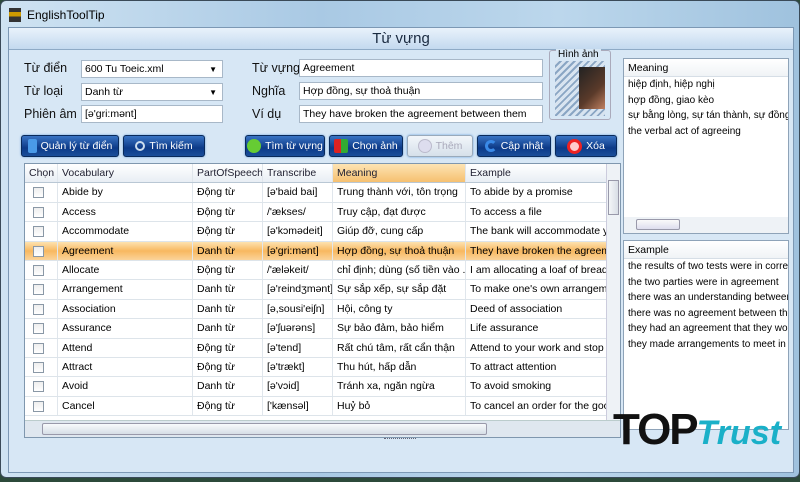 Image resolution: width=800 pixels, height=482 pixels. Describe the element at coordinates (366, 146) in the screenshot. I see `choose-image-button: Chọn ảnh` at that location.